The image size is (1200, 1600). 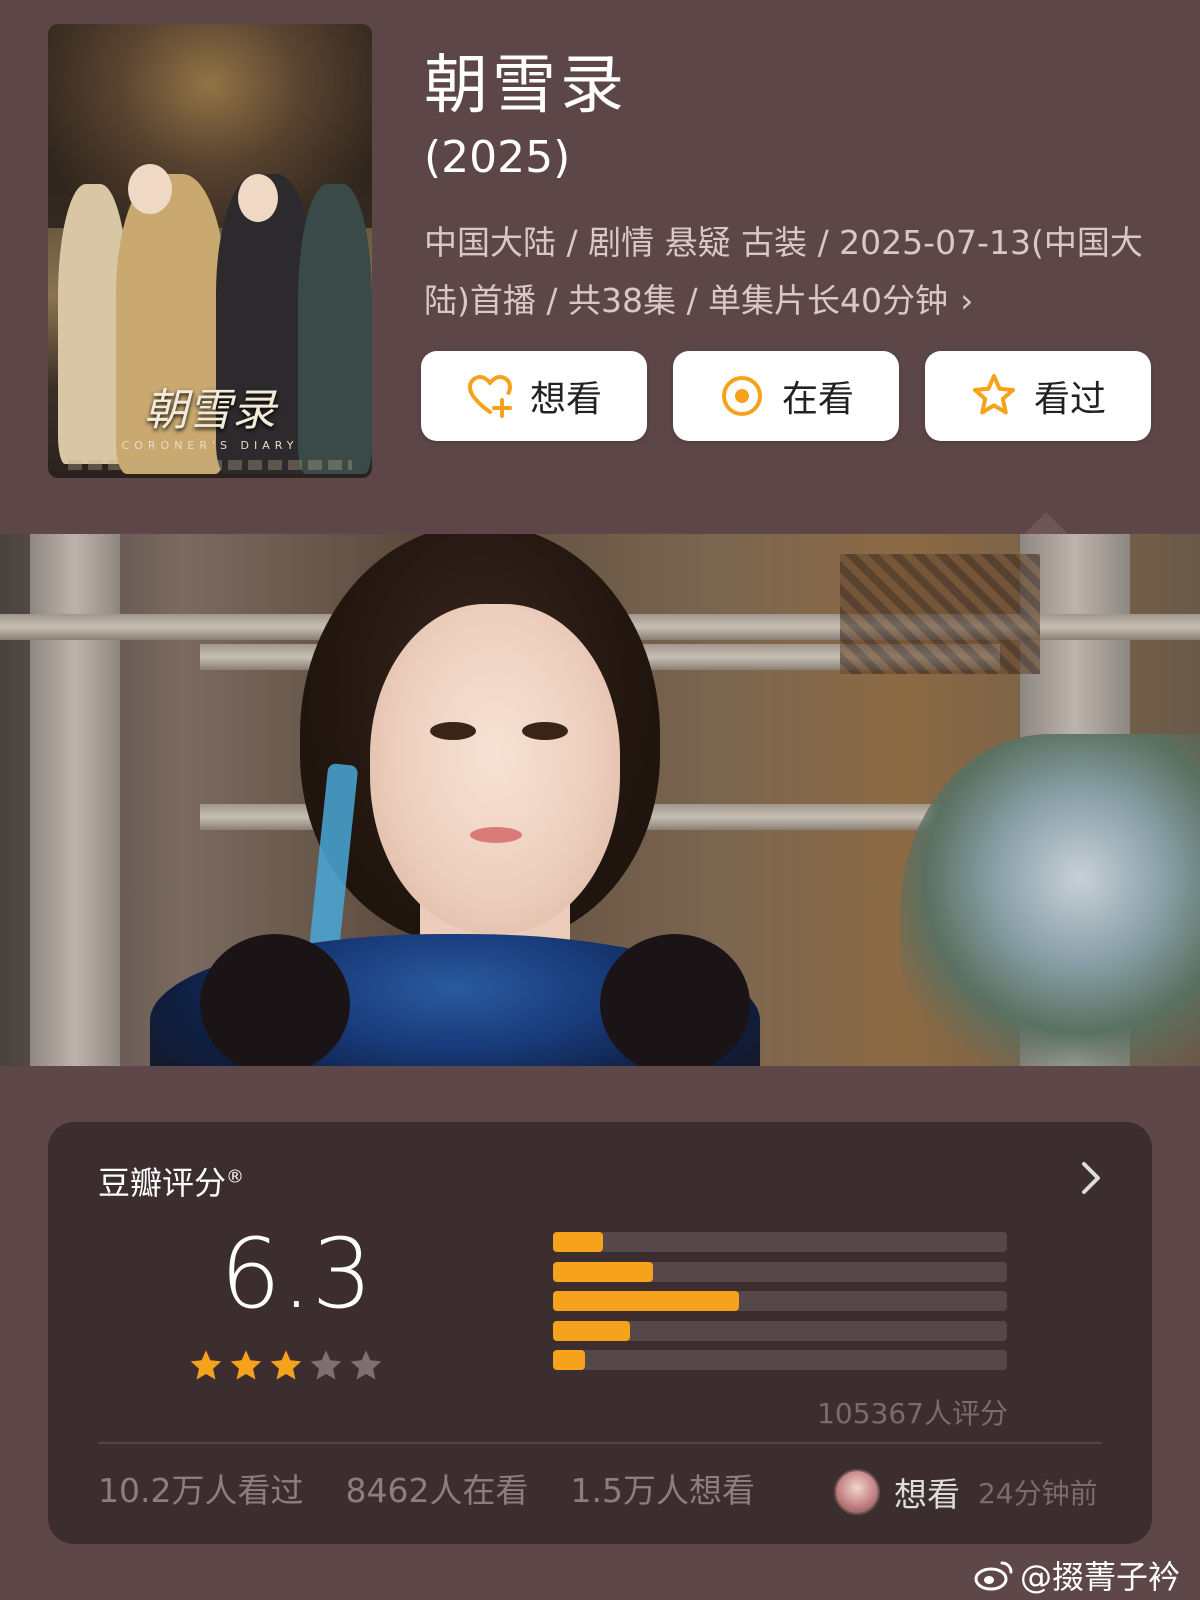 I want to click on want-to-watch-button: 想看, so click(x=534, y=396).